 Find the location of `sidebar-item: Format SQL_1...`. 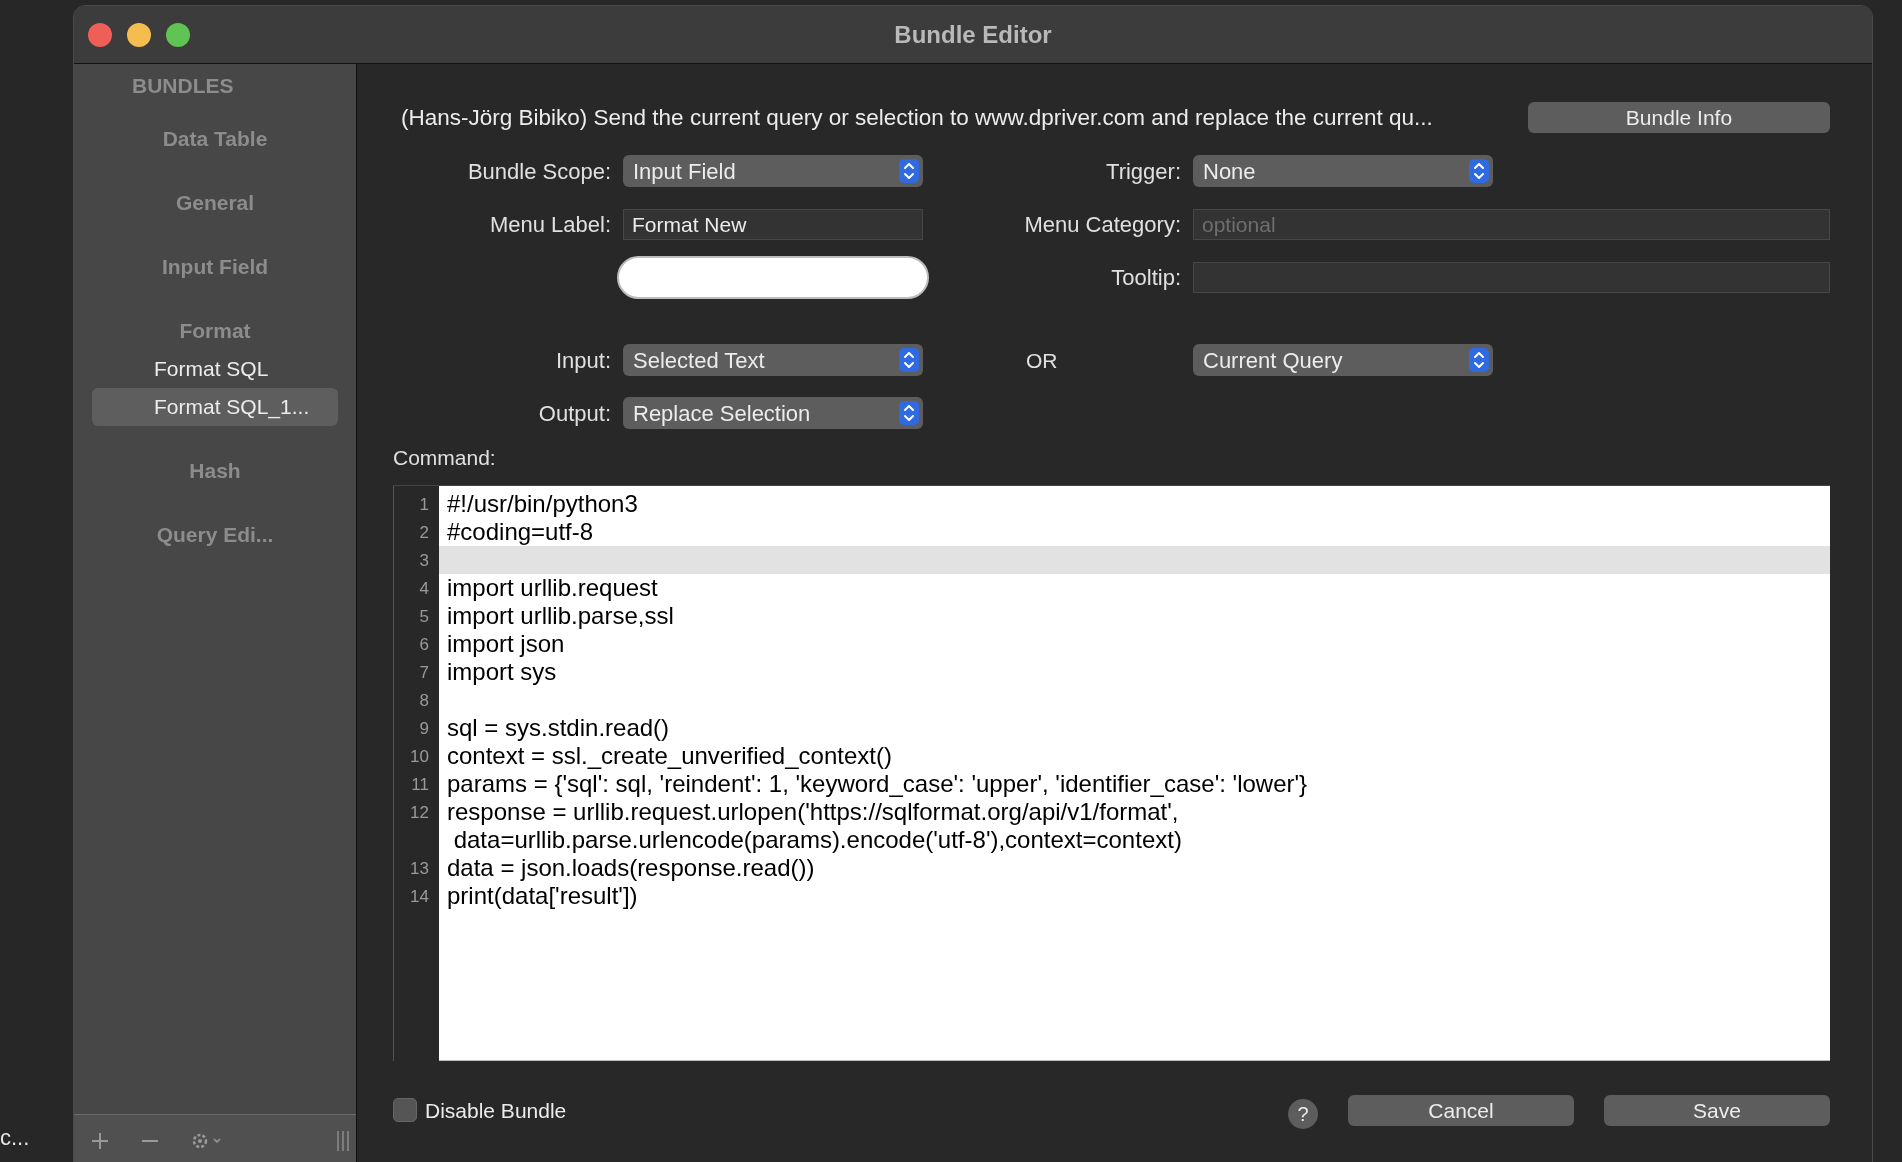

sidebar-item: Format SQL_1... is located at coordinates (215, 406).